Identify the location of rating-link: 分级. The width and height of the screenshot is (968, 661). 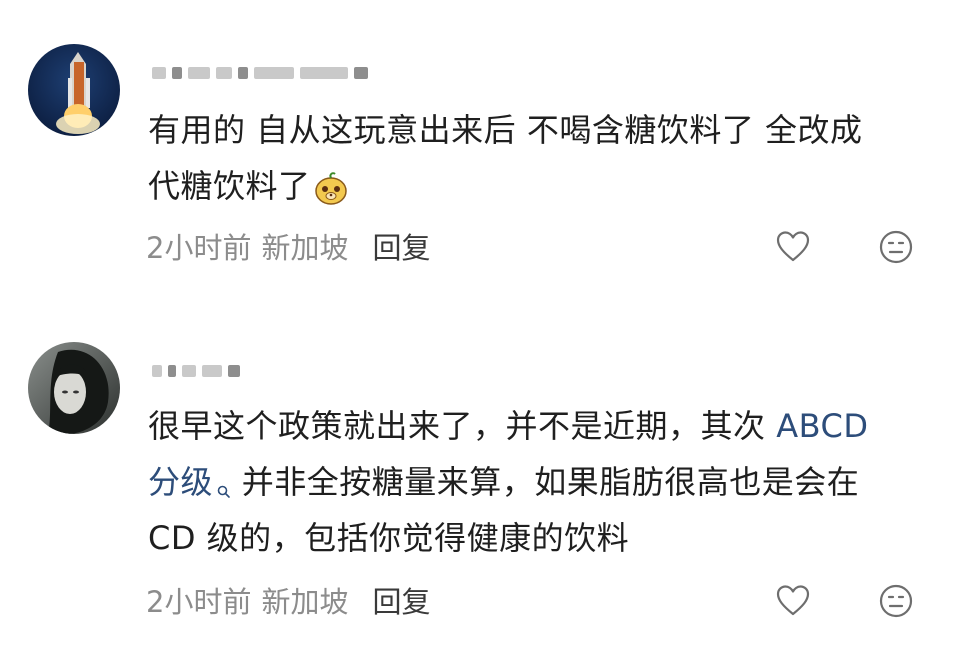
(180, 482).